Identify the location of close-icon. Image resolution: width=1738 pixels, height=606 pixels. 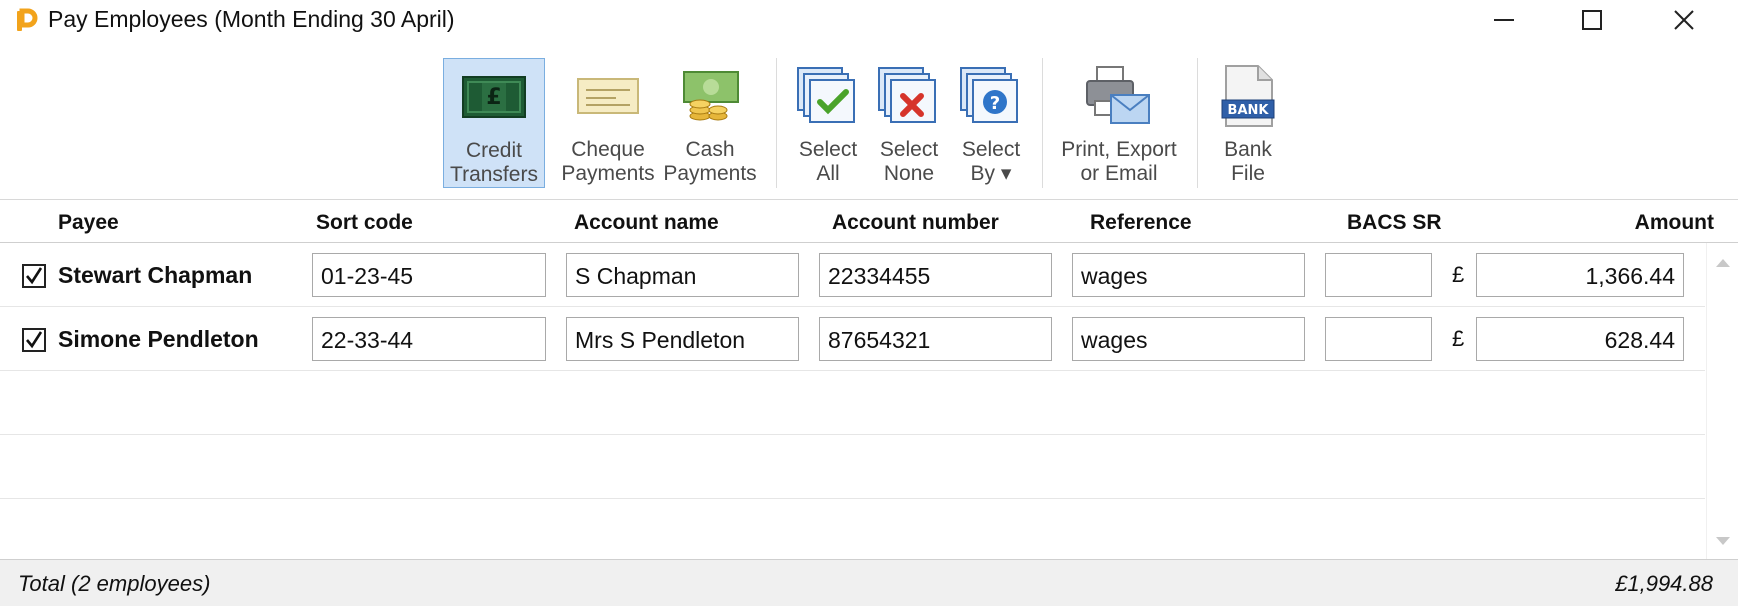
(1684, 20).